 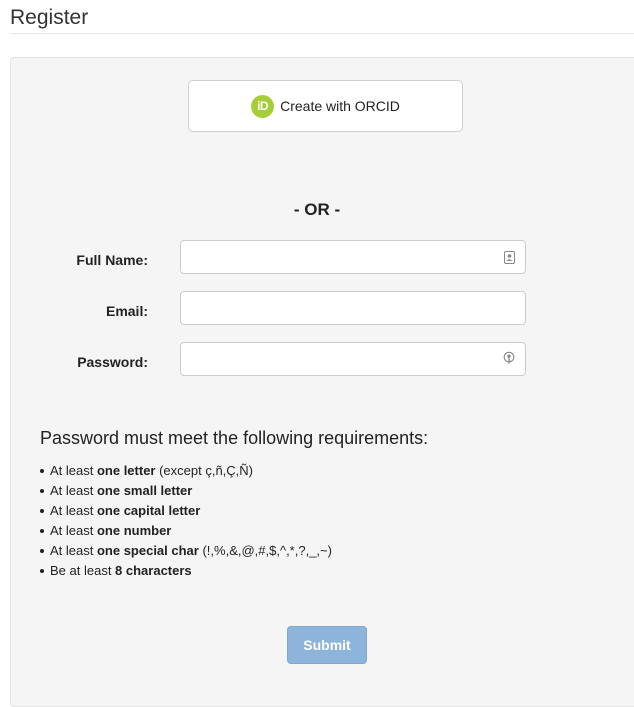 I want to click on orcid-icon: iD, so click(x=263, y=106).